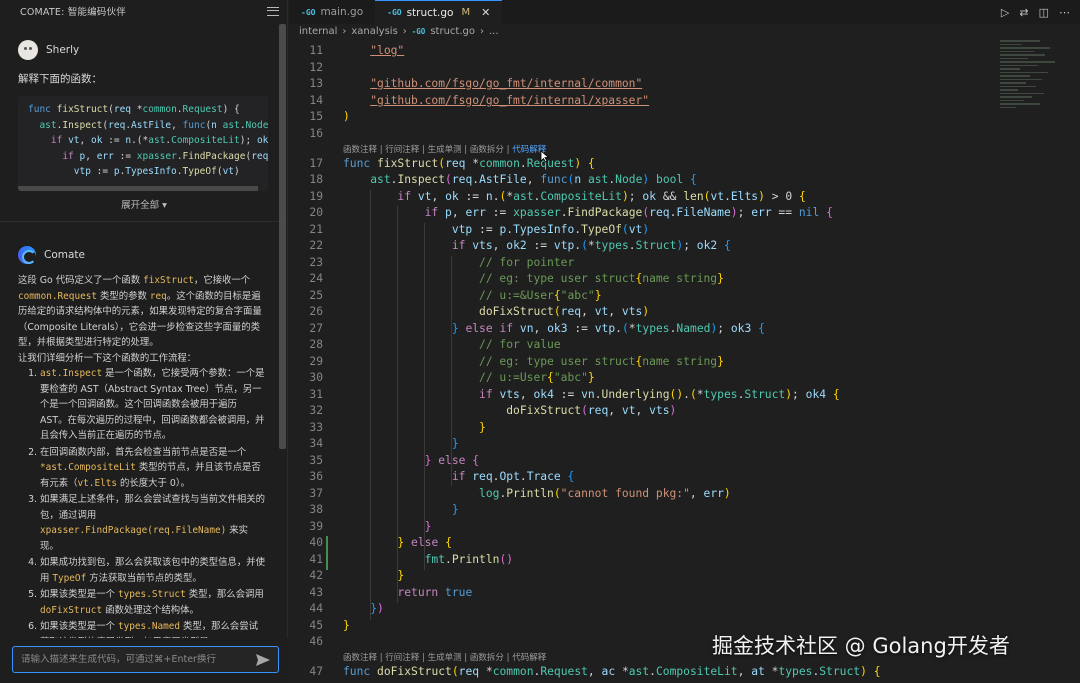  I want to click on line-number: 41, so click(316, 559).